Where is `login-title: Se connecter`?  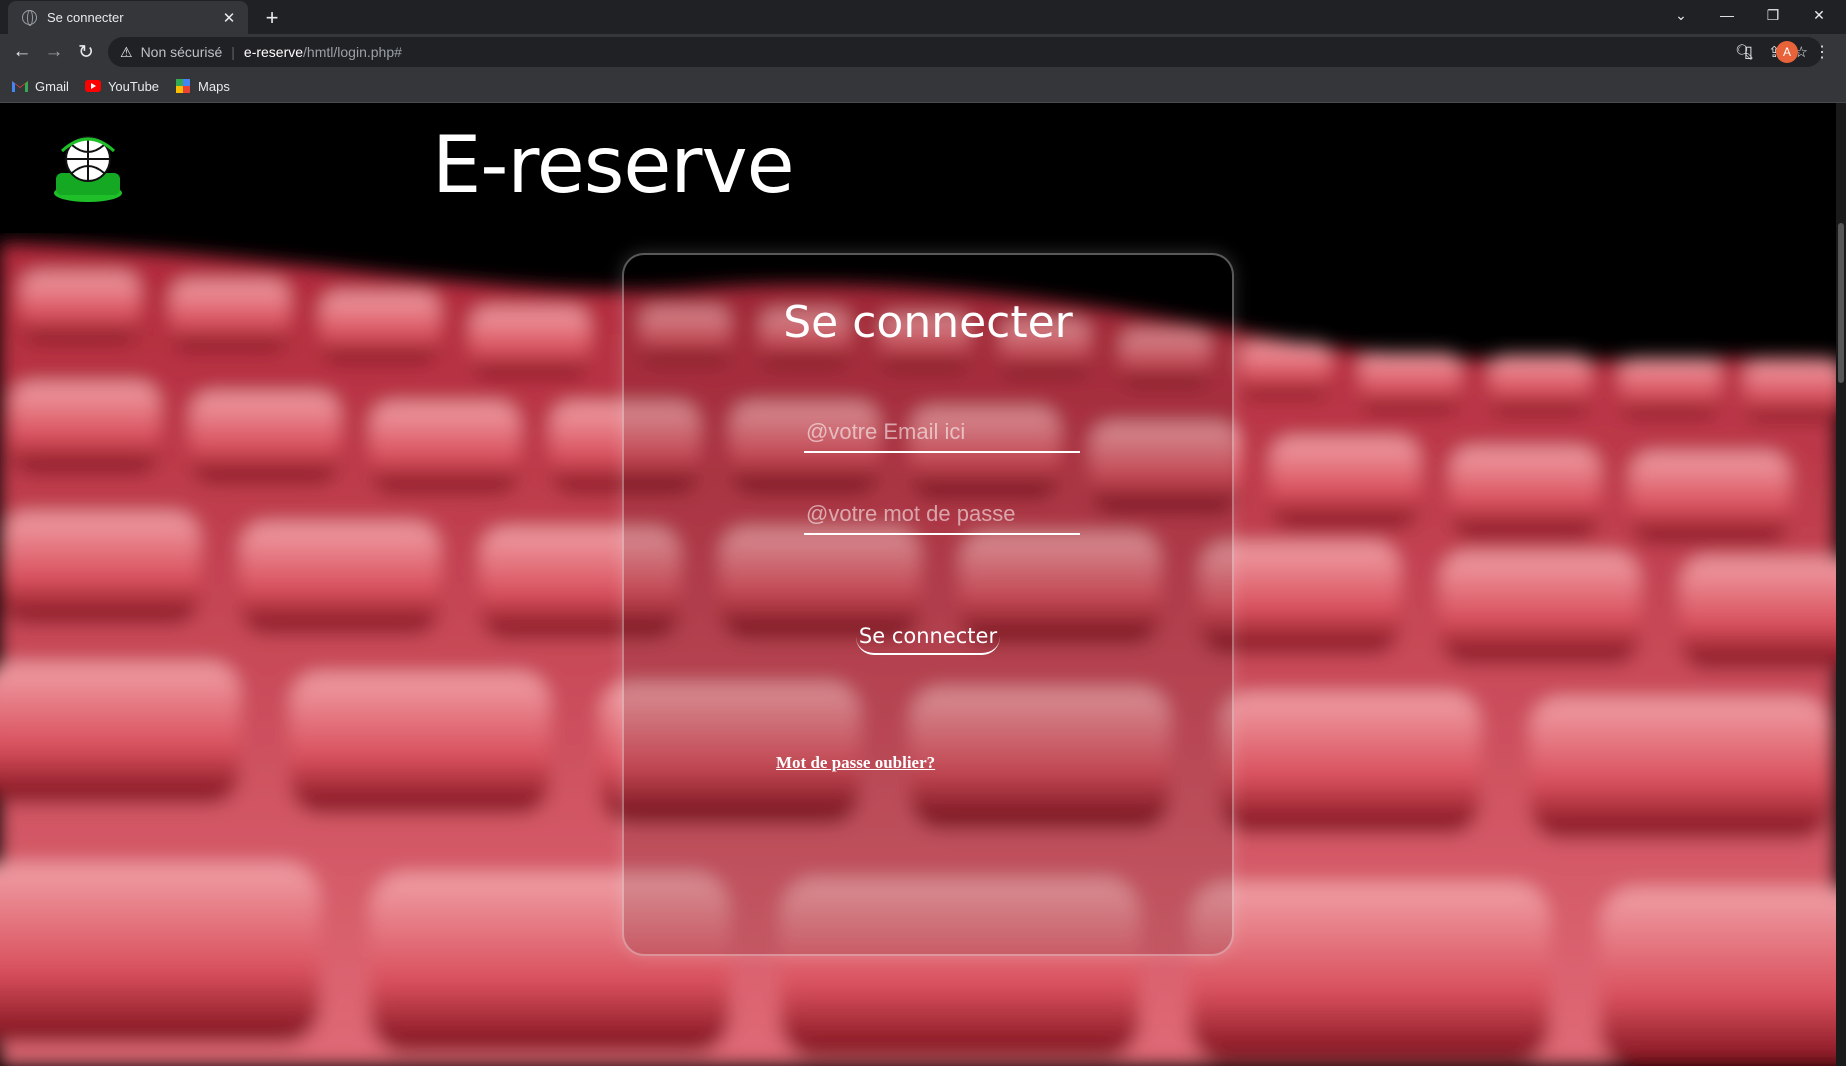 login-title: Se connecter is located at coordinates (928, 322).